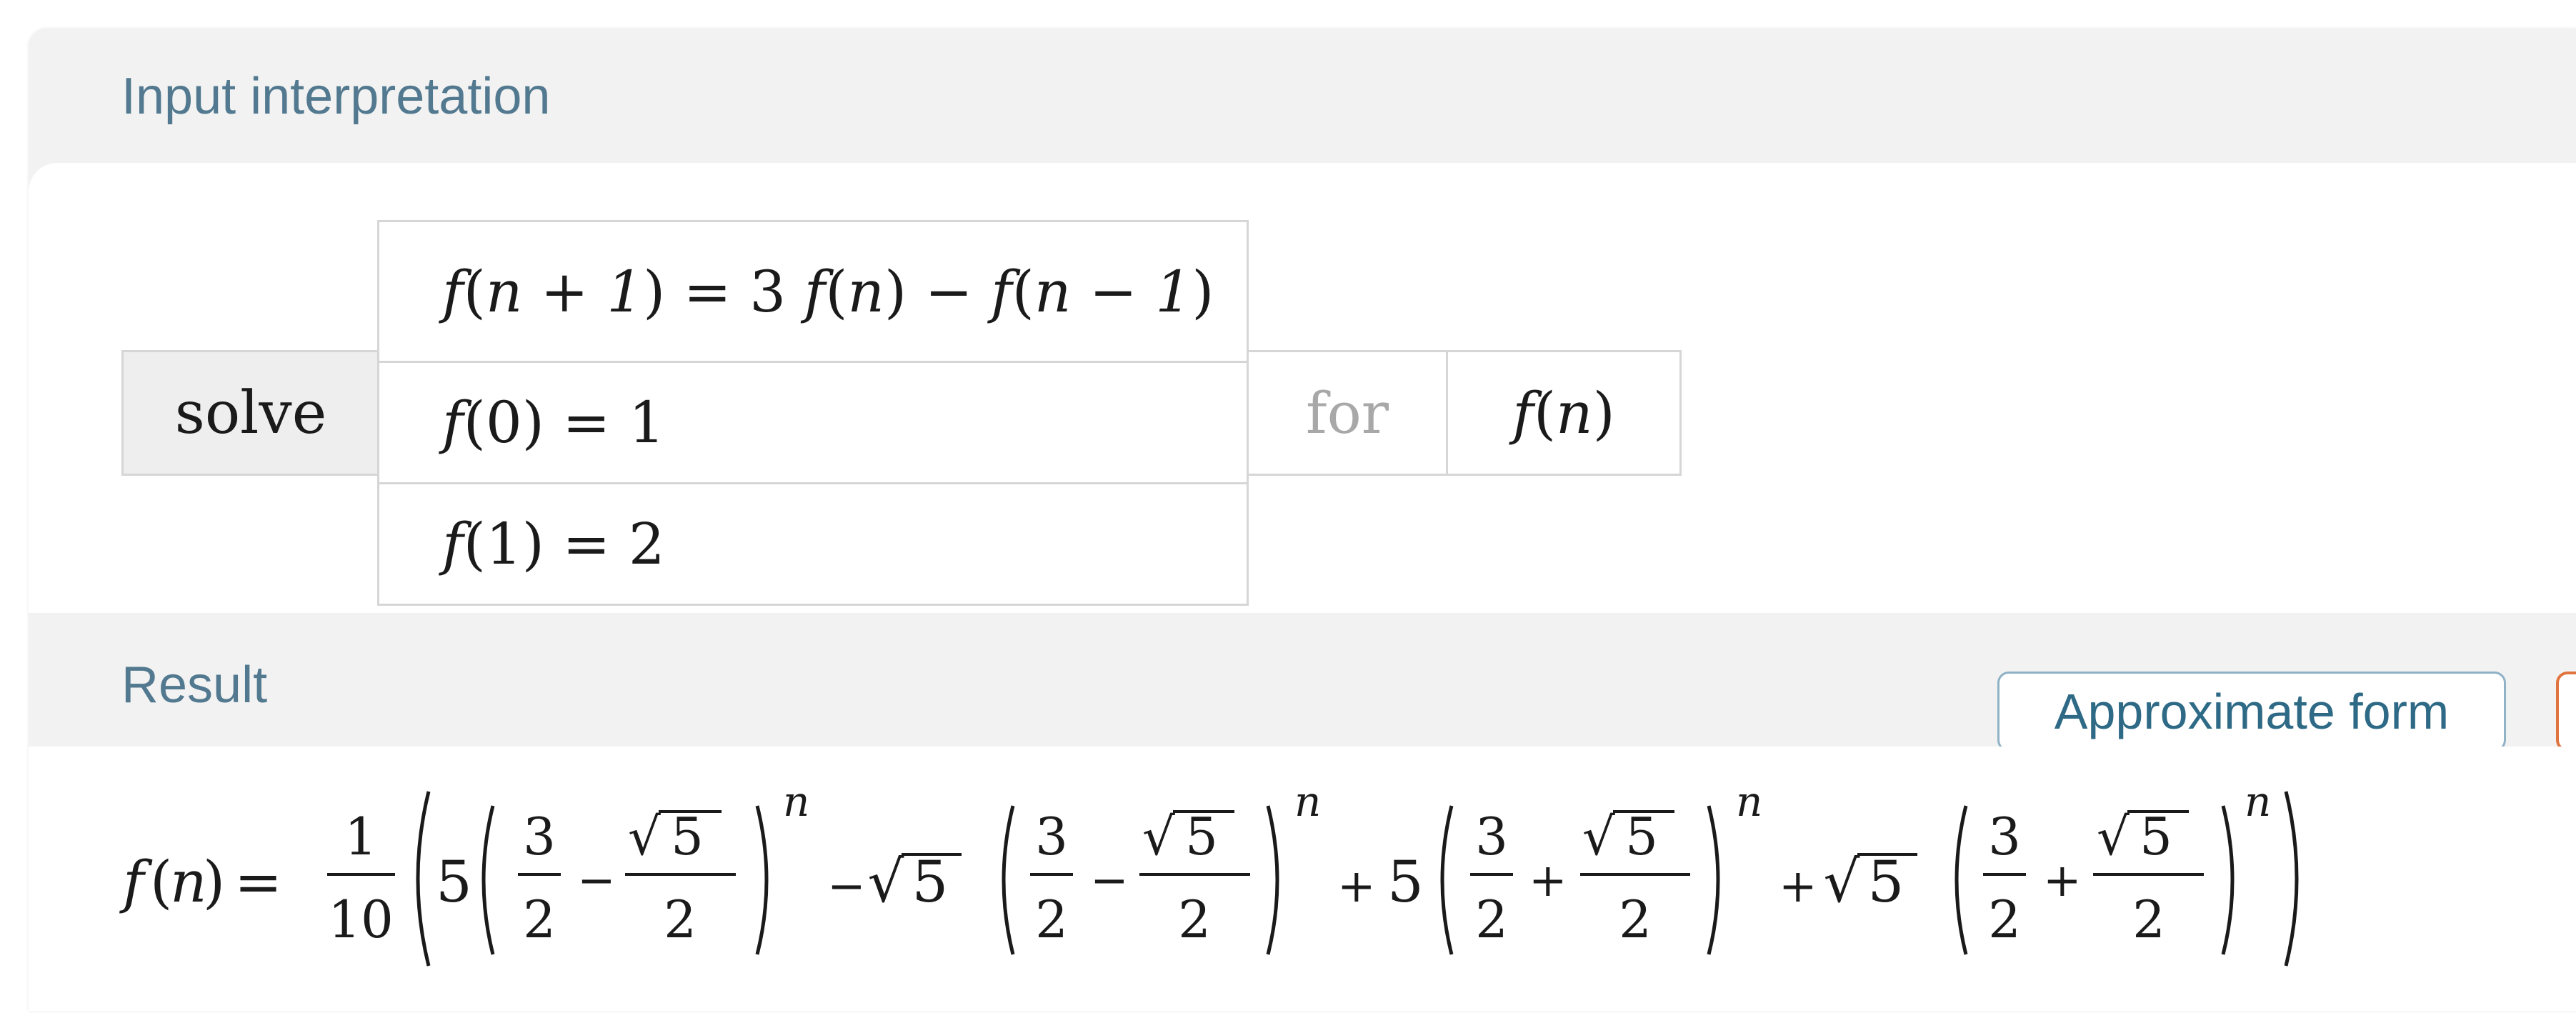 Image resolution: width=2576 pixels, height=1033 pixels. Describe the element at coordinates (1158, 837) in the screenshot. I see `term2-sqrt-sign-b: √` at that location.